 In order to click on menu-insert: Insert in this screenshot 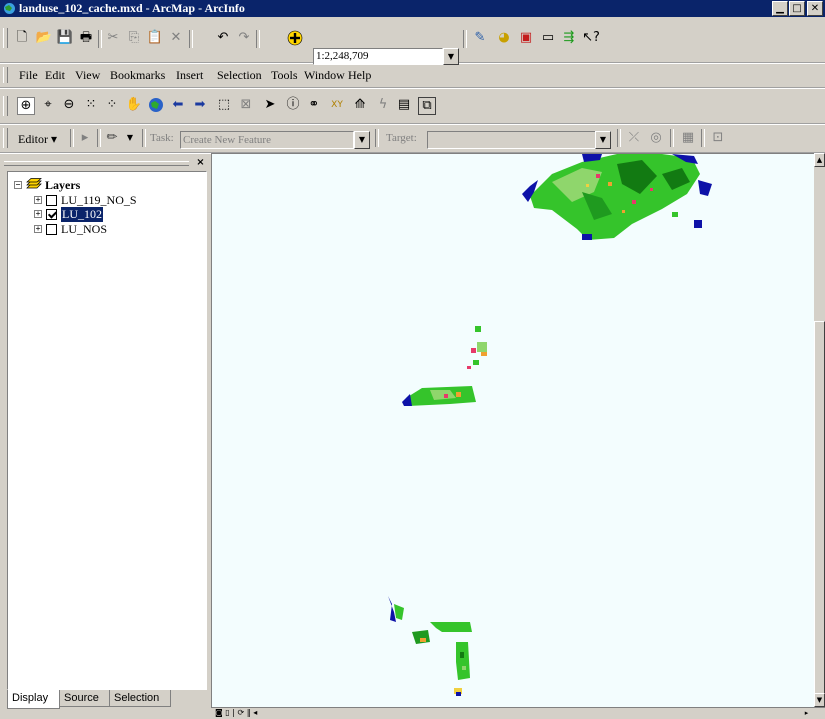, I will do `click(189, 75)`.